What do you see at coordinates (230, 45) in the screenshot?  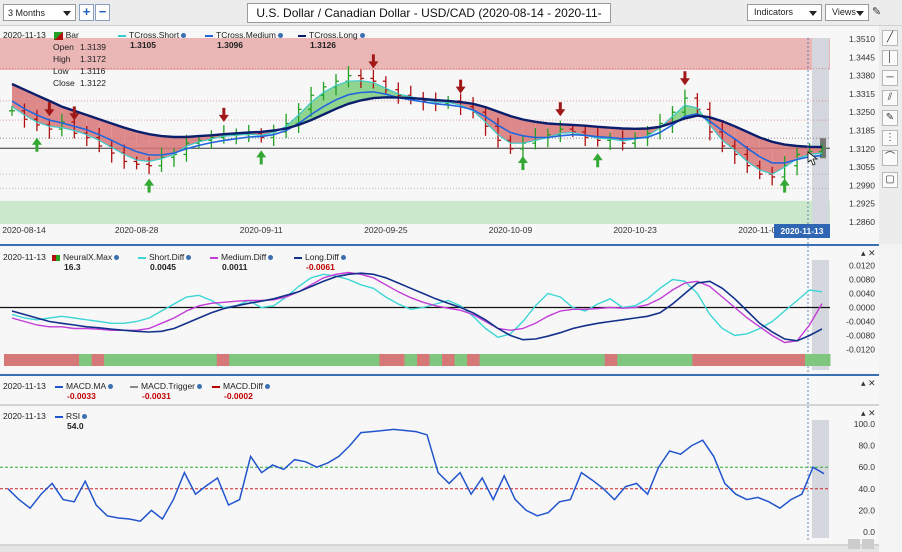 I see `tcross-medium-value: 1.3096` at bounding box center [230, 45].